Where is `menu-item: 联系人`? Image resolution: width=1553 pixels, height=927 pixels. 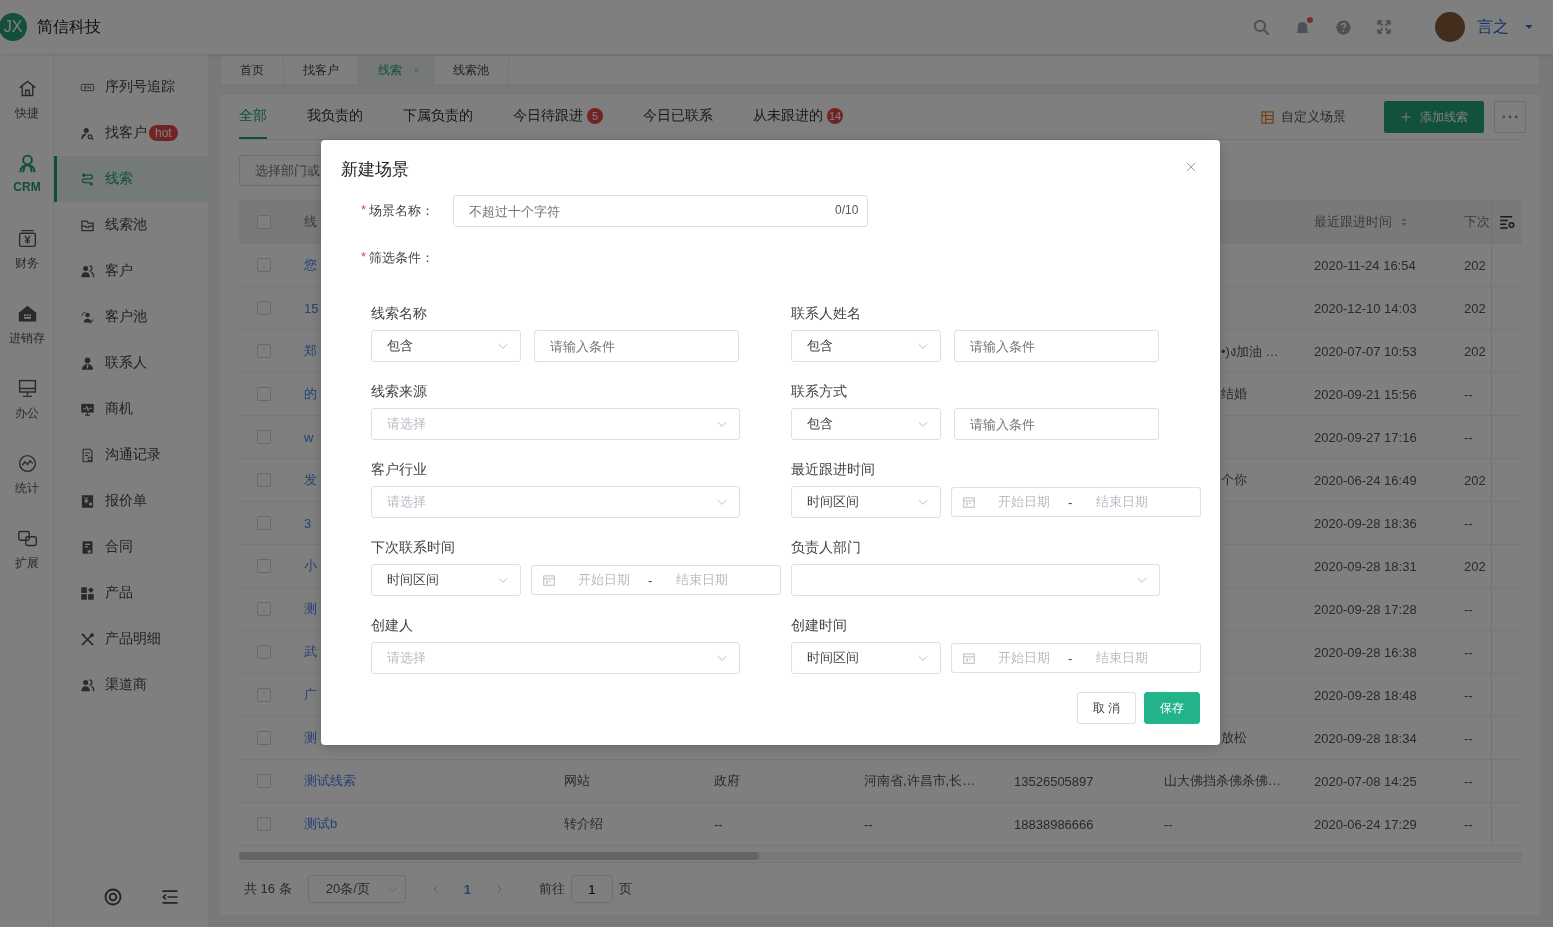 menu-item: 联系人 is located at coordinates (131, 363).